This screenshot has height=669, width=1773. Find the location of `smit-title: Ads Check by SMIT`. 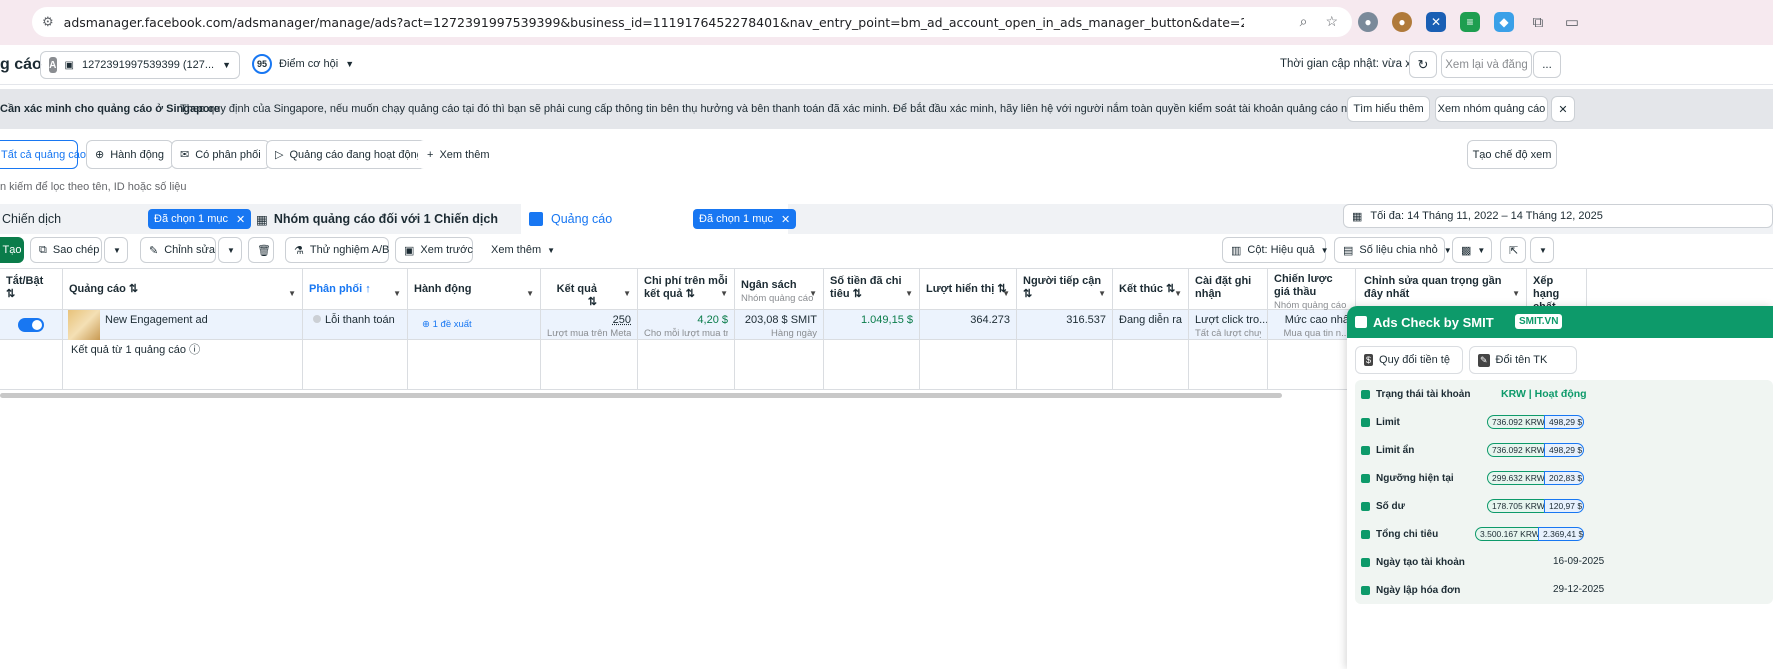

smit-title: Ads Check by SMIT is located at coordinates (1433, 322).